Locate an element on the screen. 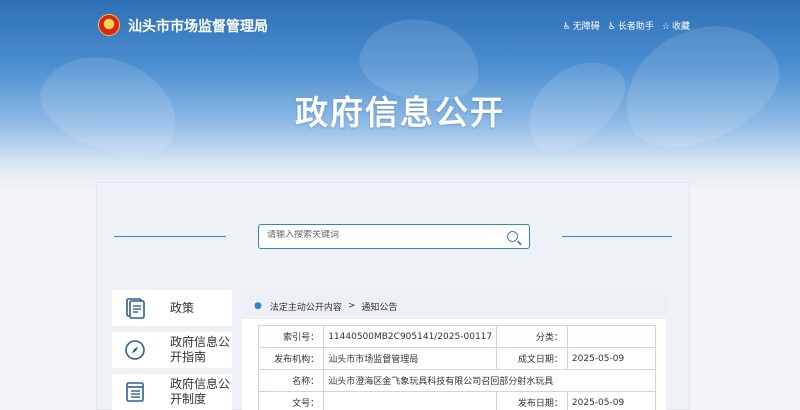 This screenshot has height=410, width=800. table-row: 索引号： 11440500MB2C905141/2025-00117 分类： is located at coordinates (457, 336).